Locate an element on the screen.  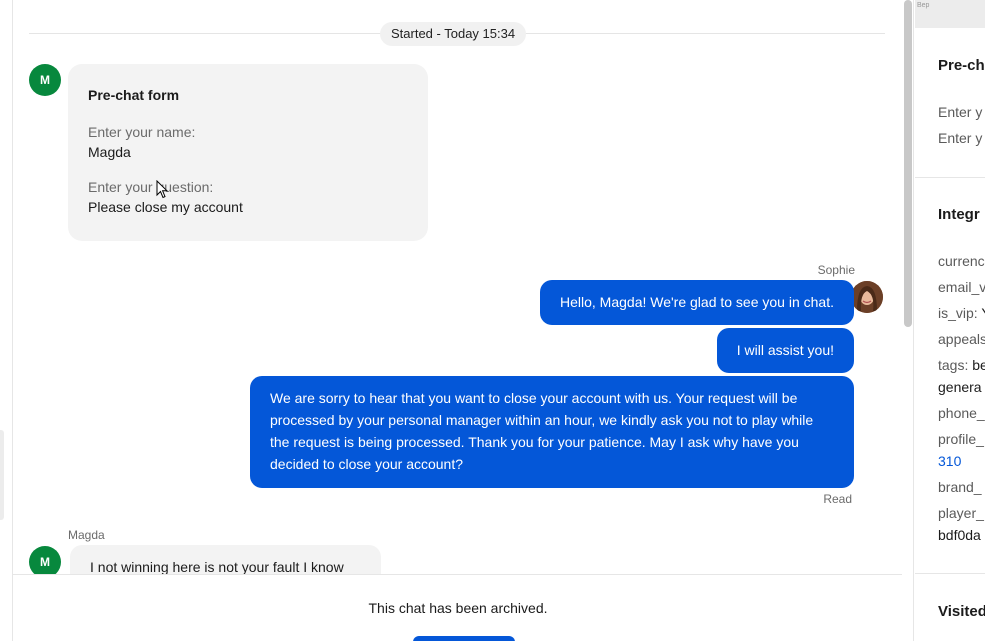
field-value: Y is located at coordinates (983, 313).